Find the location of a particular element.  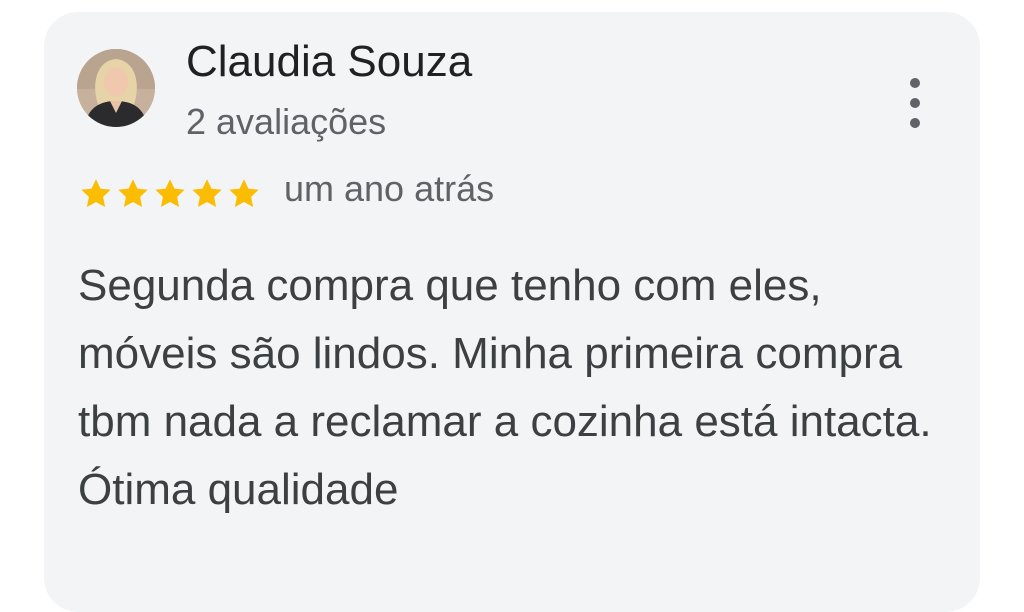

rating-stars is located at coordinates (170, 195).